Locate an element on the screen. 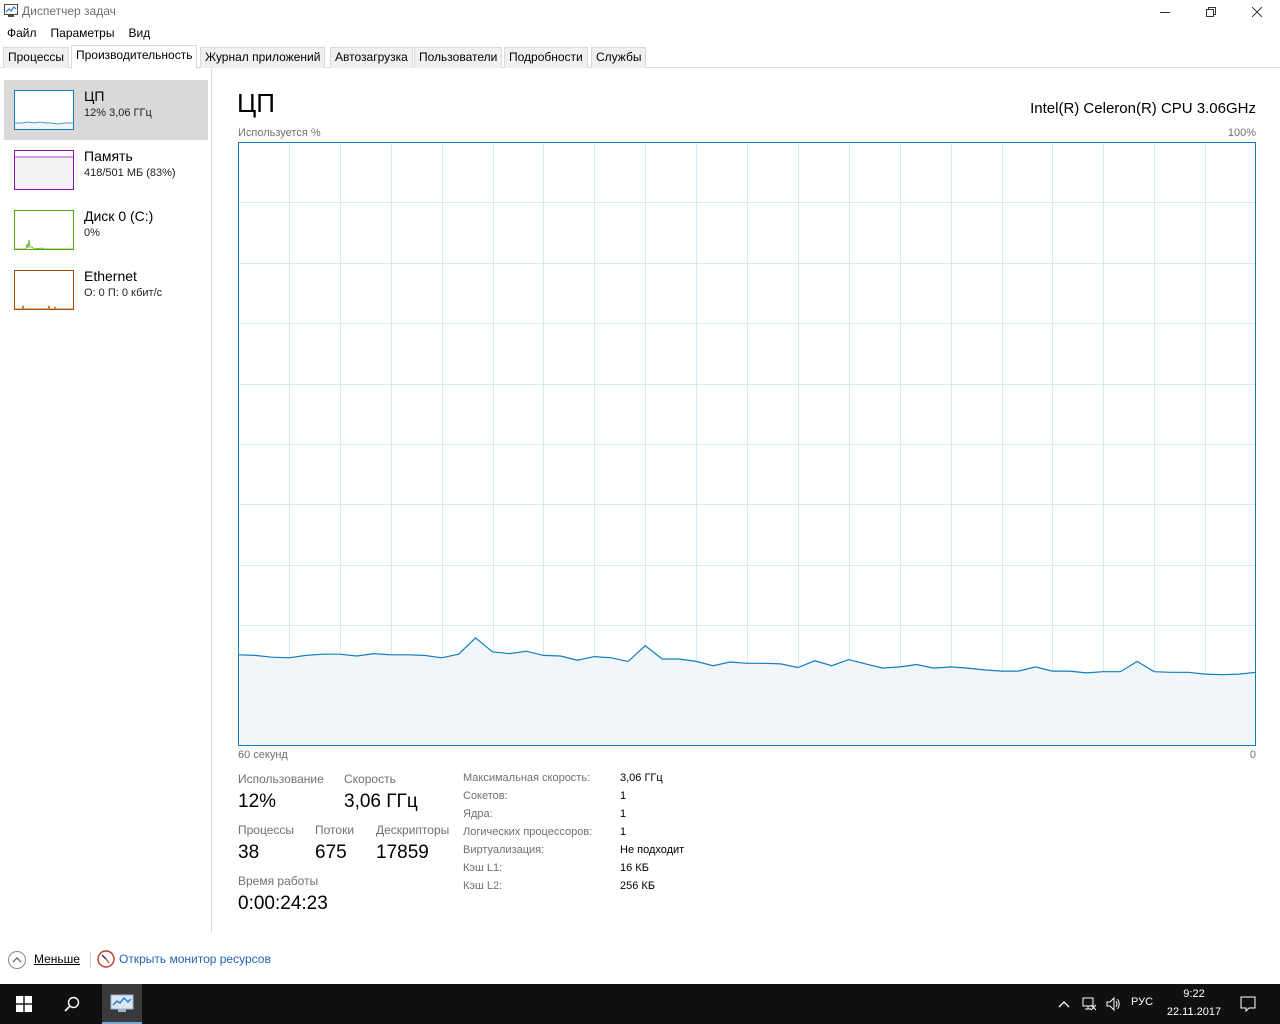 This screenshot has height=1024, width=1280. volume-button is located at coordinates (1113, 1004).